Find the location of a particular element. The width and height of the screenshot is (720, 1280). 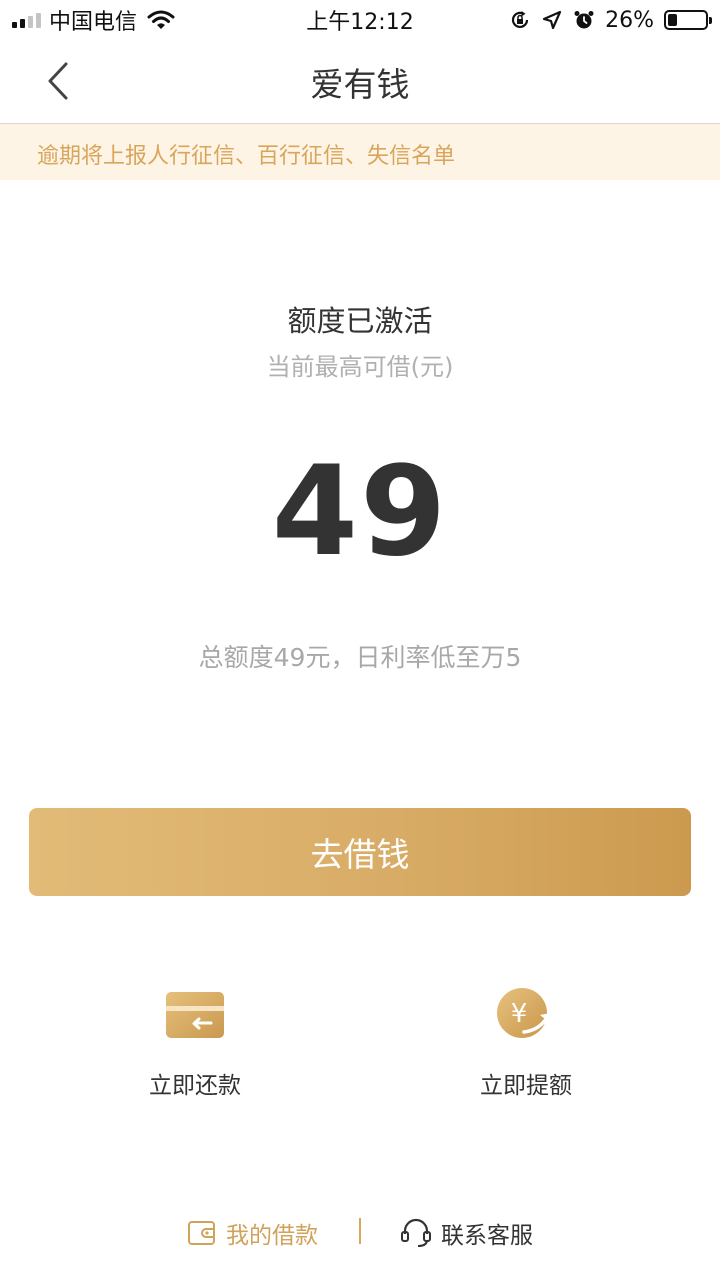

notice-banner: 逾期将上报人行征信、百行征信、失信名单 is located at coordinates (360, 152).